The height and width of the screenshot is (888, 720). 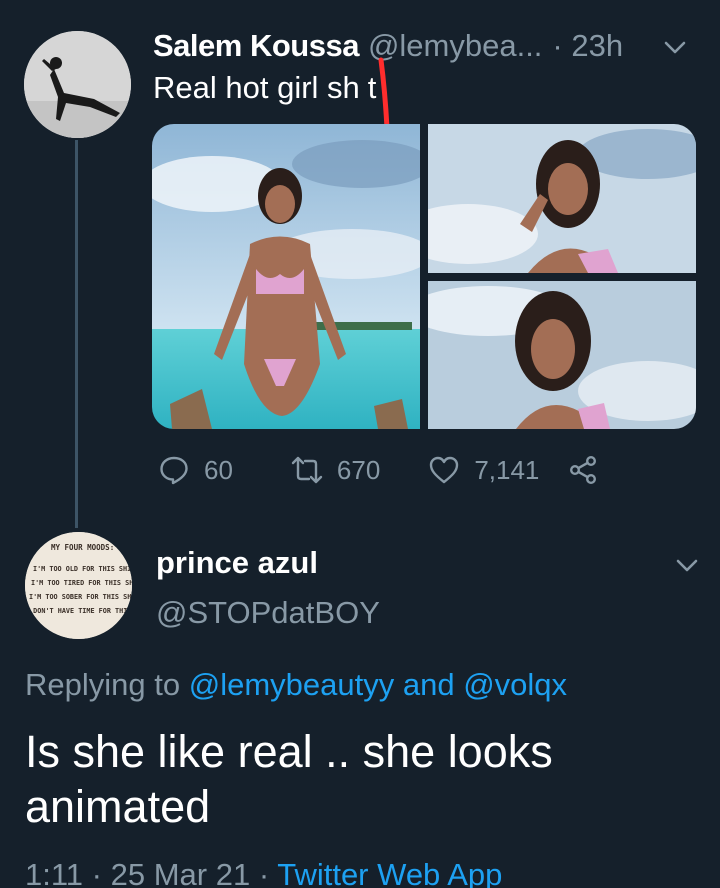 I want to click on avatar-caption-line-2: I'M TOO OLD FOR THIS SHIT,, so click(x=82, y=569).